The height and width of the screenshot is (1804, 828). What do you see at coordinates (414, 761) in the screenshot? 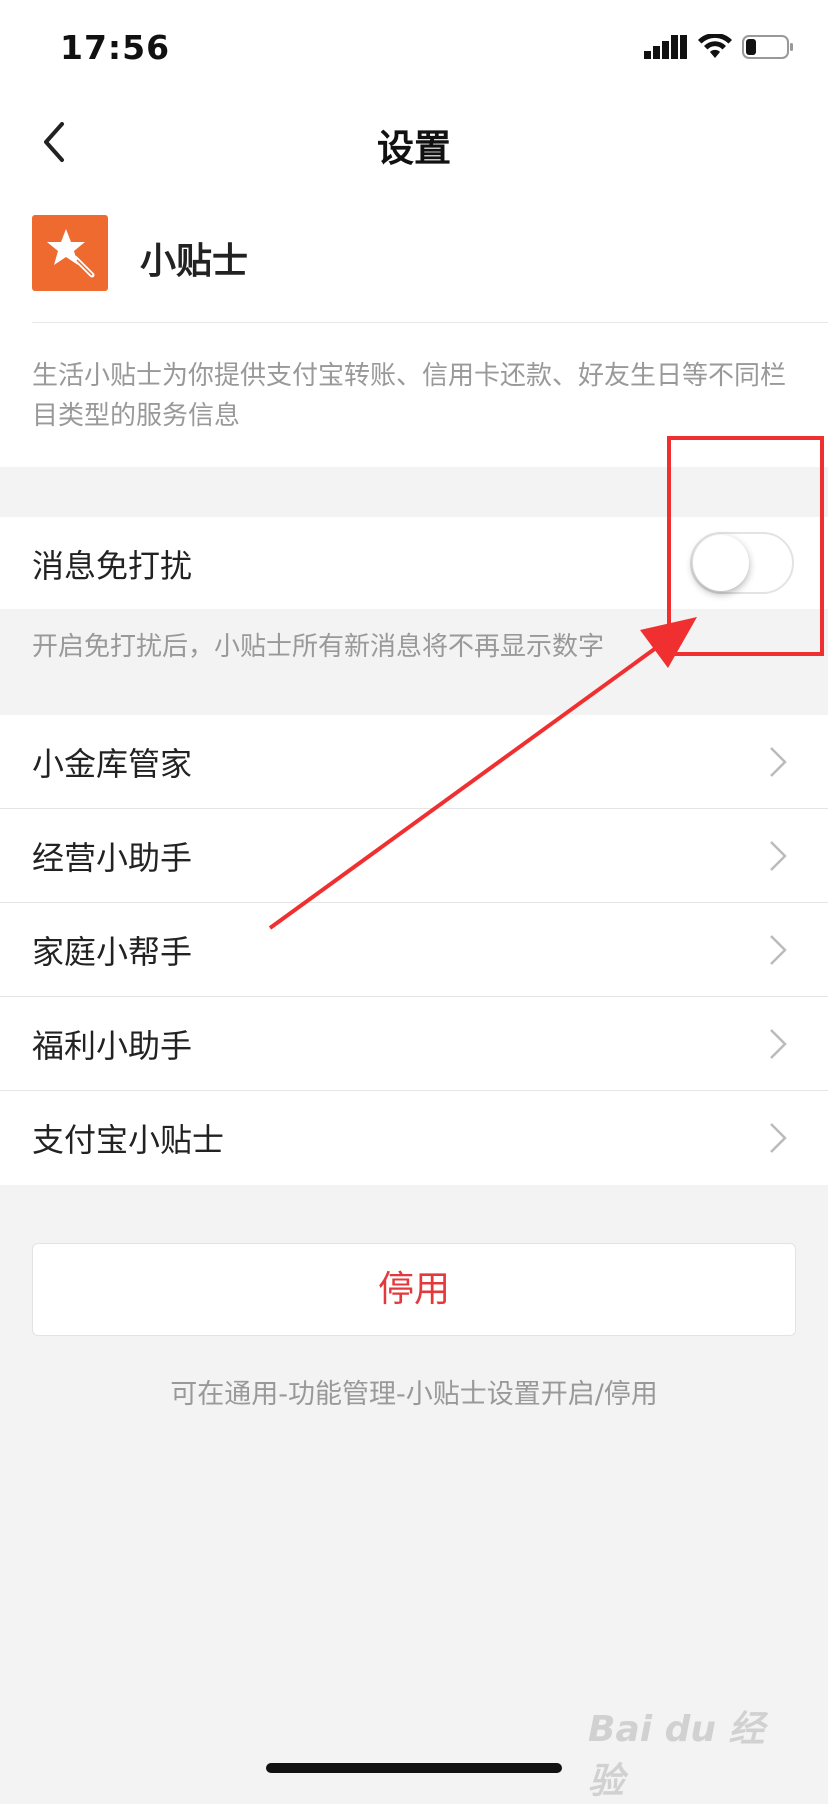
I see `list-item-xiaojinku: 小金库管家` at bounding box center [414, 761].